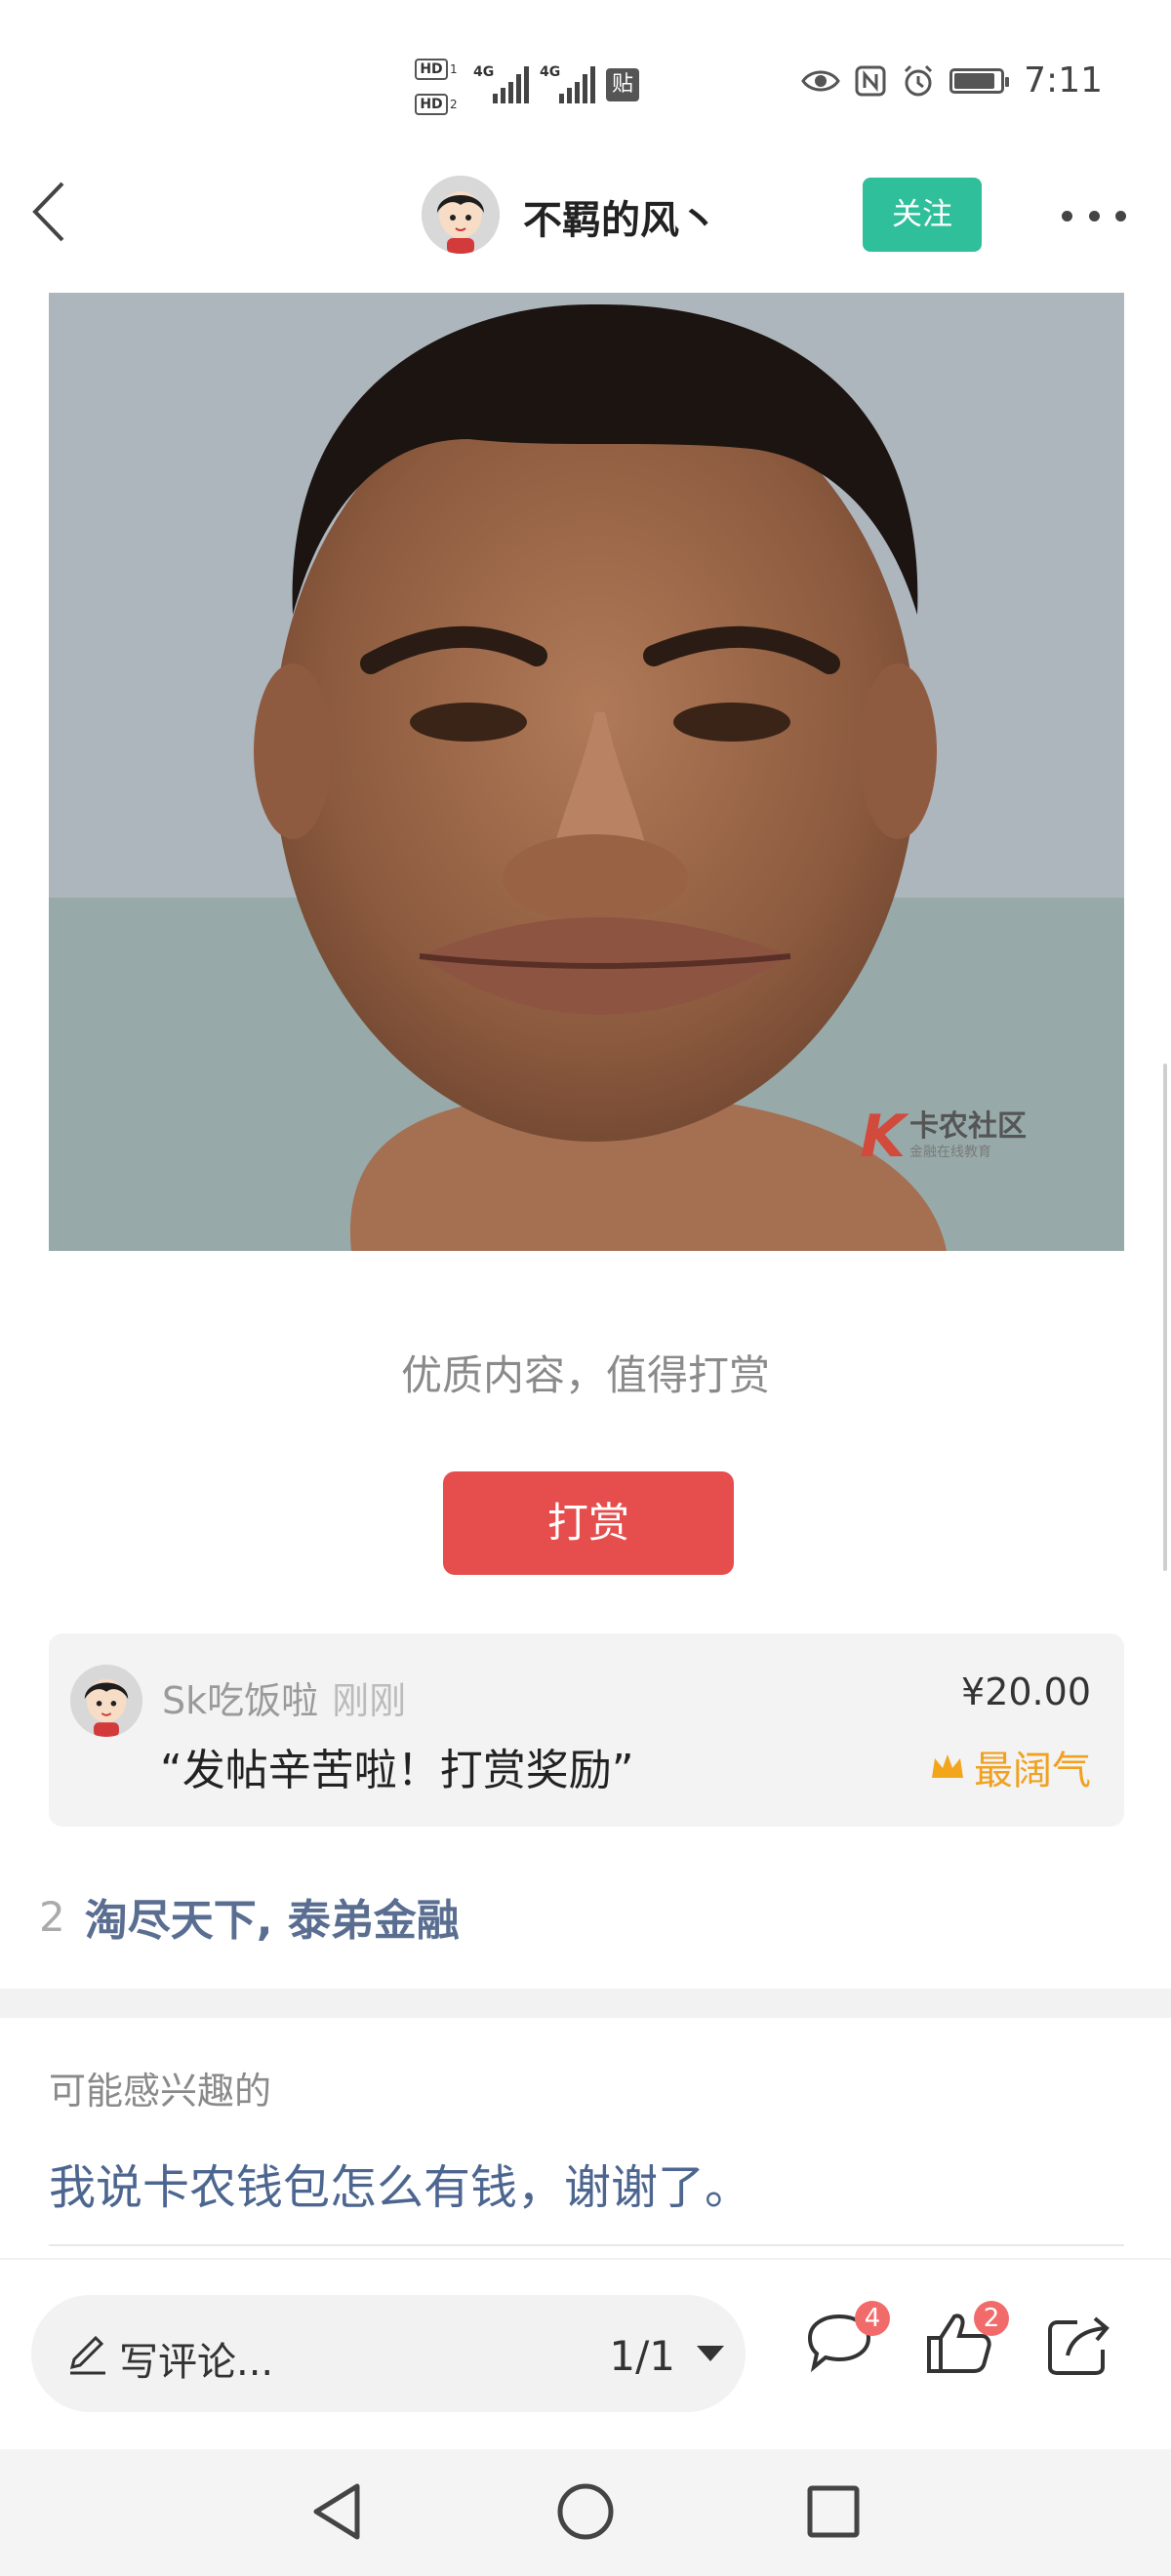  I want to click on watermark-text: 卡农社区, so click(968, 1126).